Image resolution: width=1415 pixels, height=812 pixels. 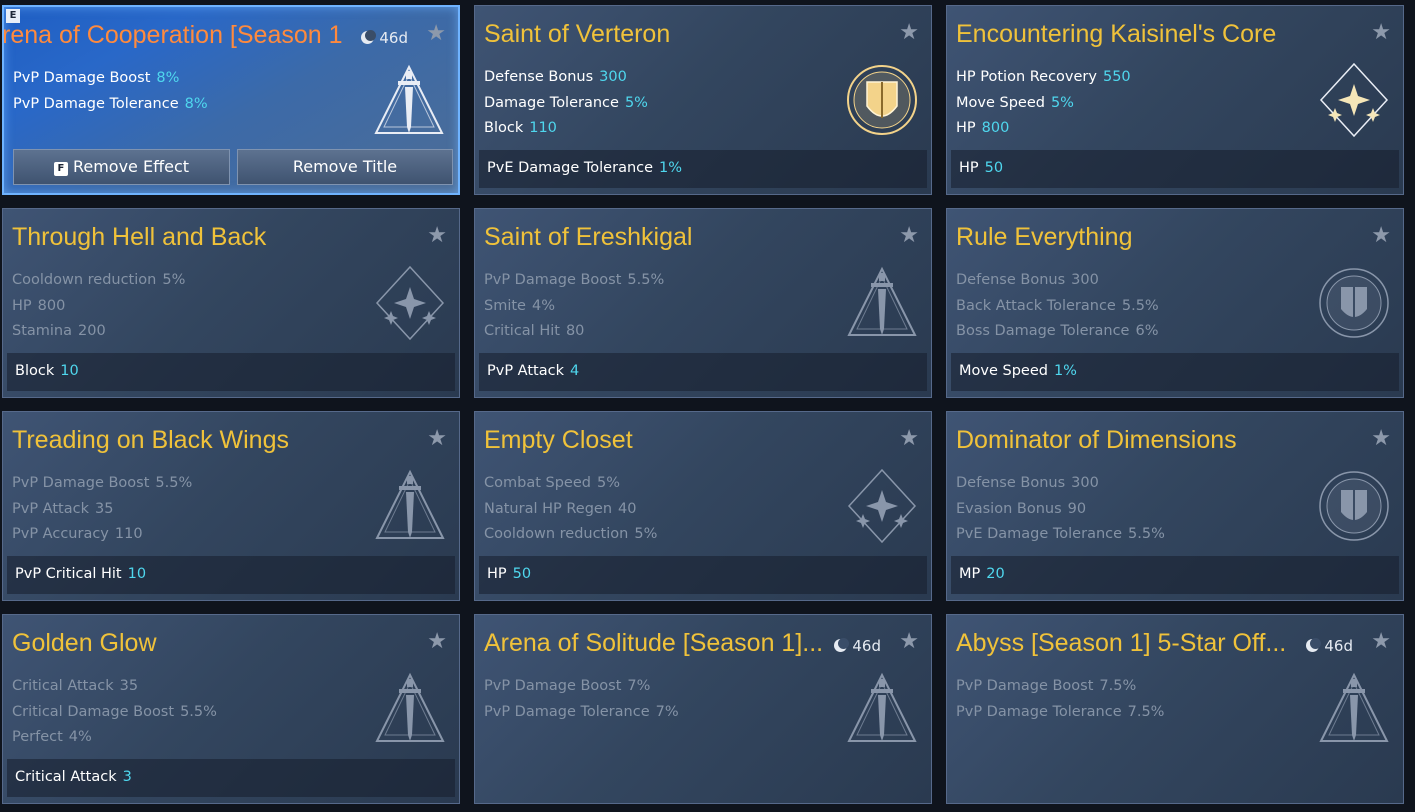 I want to click on stat-list: Cooldown reduction 5% HP 800 Stamina 200, so click(x=98, y=306).